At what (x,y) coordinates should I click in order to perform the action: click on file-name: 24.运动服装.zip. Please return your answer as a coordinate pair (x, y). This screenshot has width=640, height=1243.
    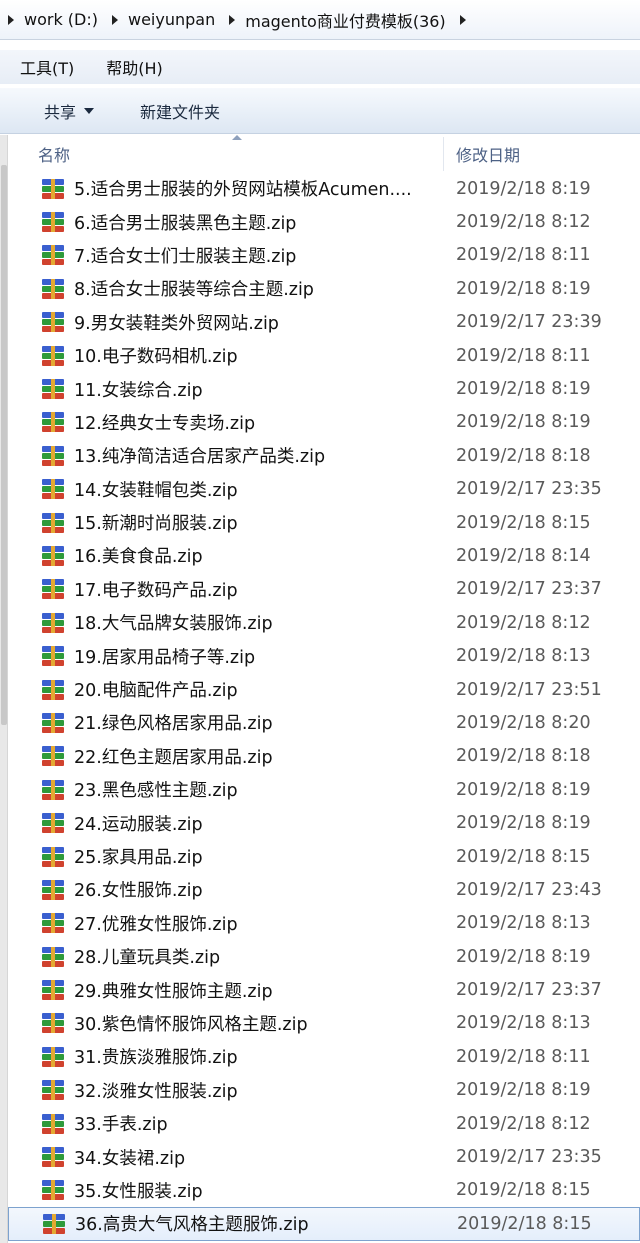
    Looking at the image, I should click on (138, 824).